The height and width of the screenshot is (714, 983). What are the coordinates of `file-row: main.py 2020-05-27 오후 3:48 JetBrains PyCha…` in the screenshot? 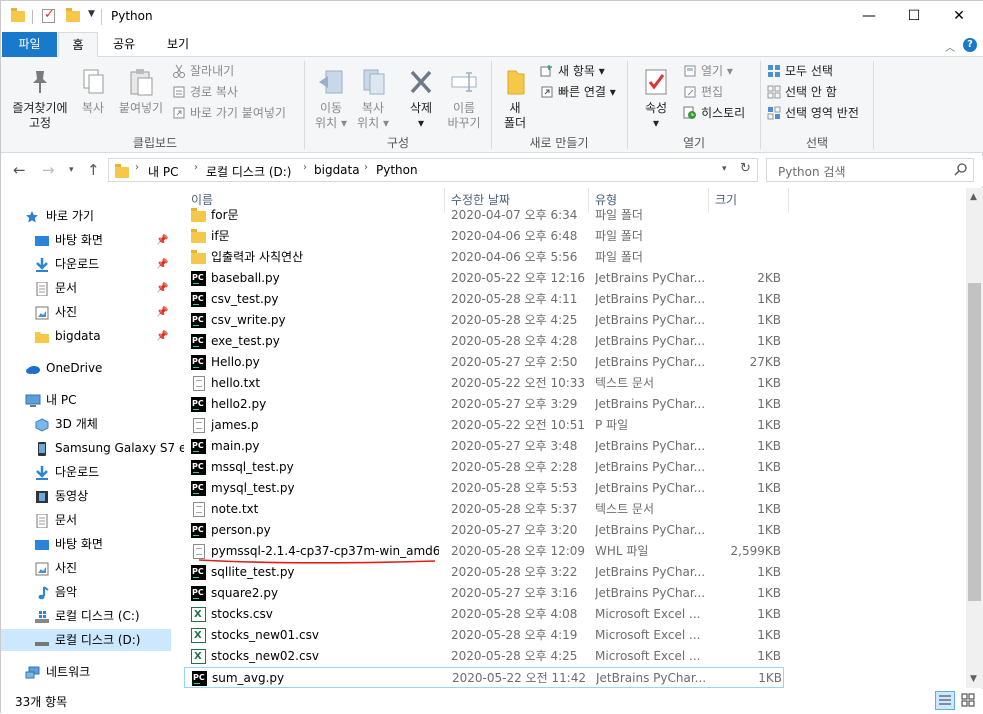 It's located at (484, 446).